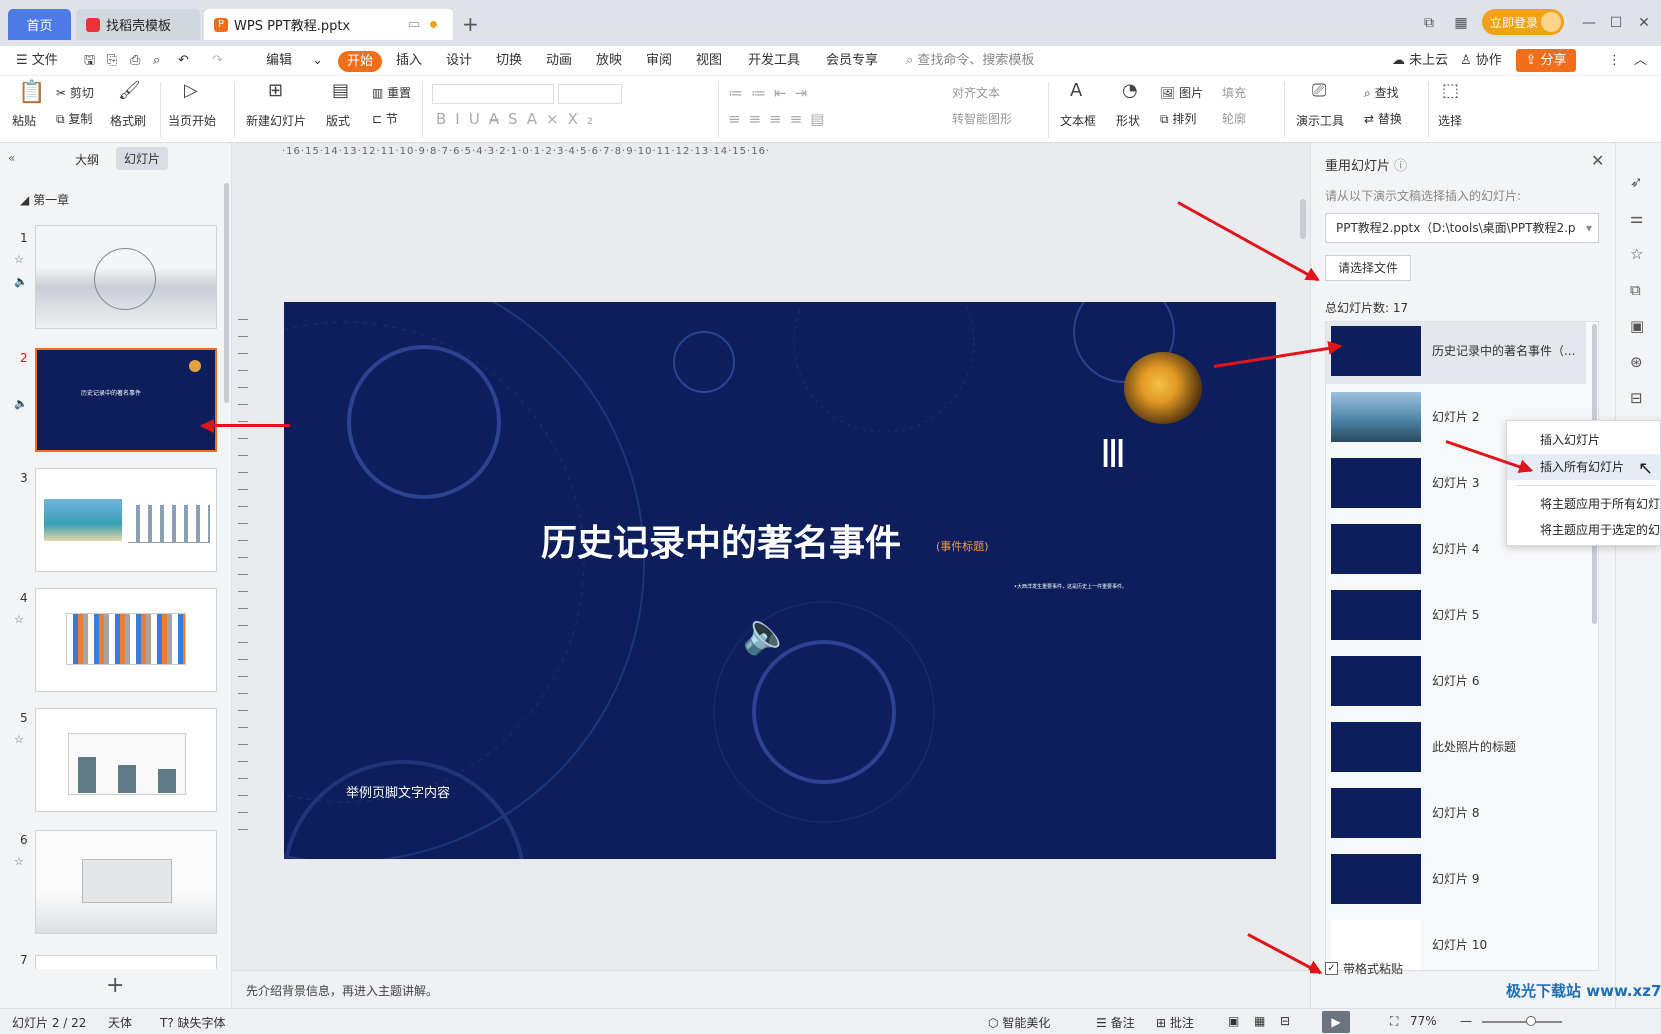  What do you see at coordinates (1636, 398) in the screenshot?
I see `book-icon: ⊟` at bounding box center [1636, 398].